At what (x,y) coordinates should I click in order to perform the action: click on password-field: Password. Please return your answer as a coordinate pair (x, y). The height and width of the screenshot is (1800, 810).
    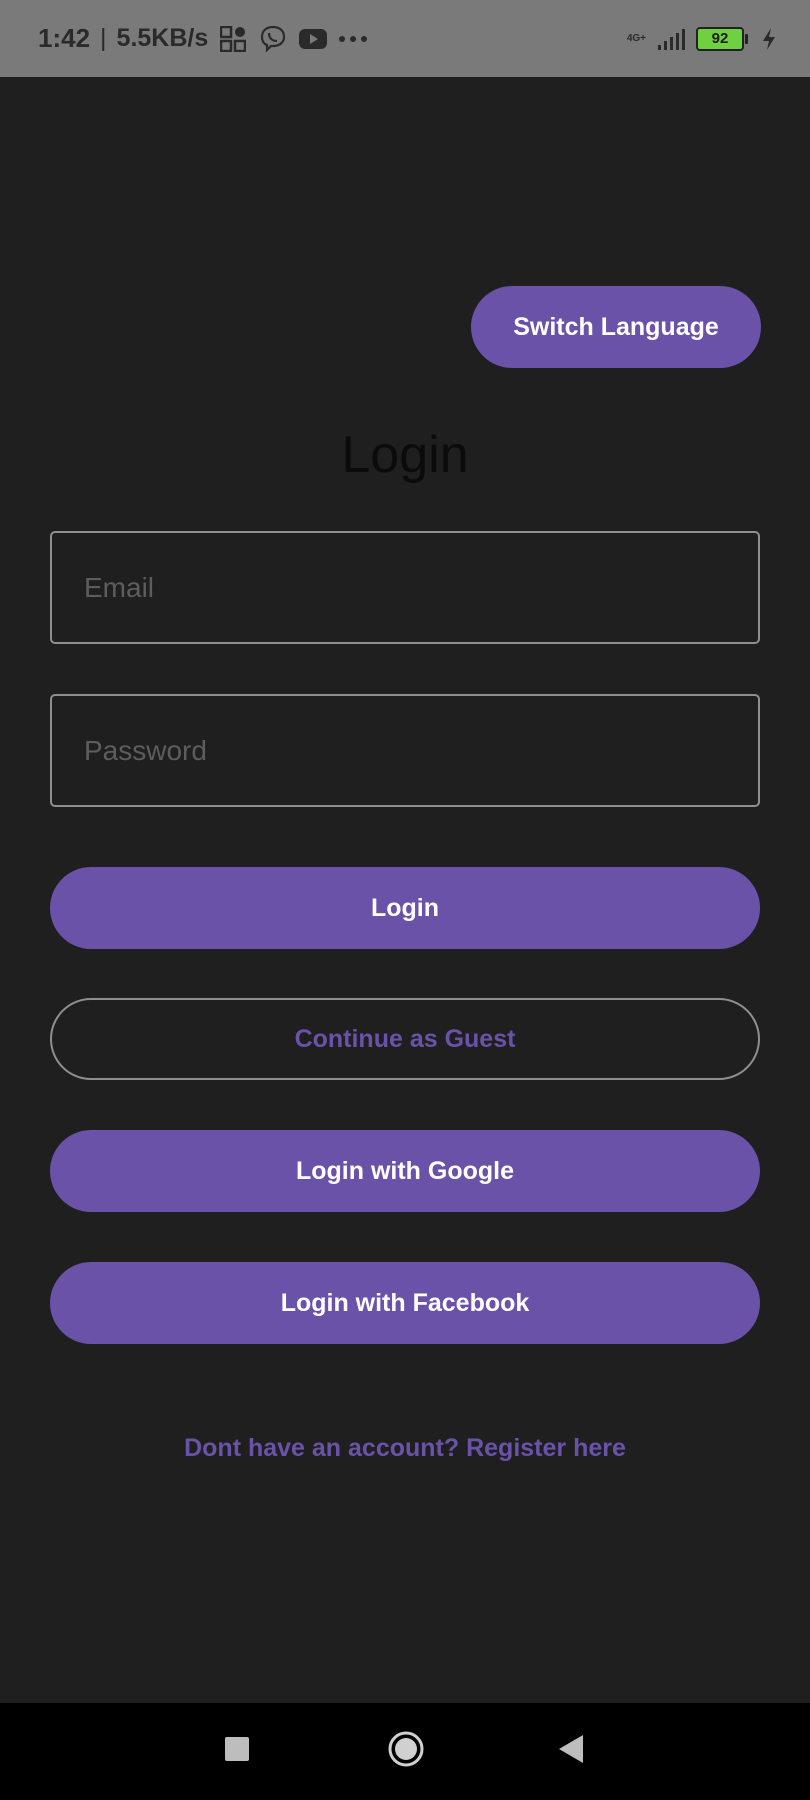
    Looking at the image, I should click on (405, 750).